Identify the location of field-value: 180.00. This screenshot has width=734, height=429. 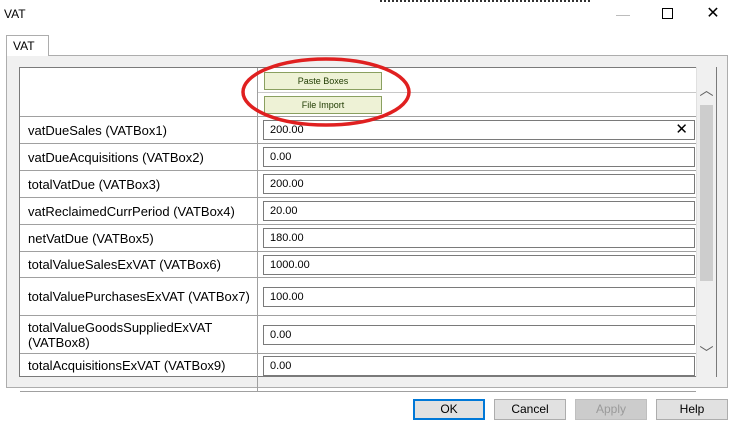
(287, 238).